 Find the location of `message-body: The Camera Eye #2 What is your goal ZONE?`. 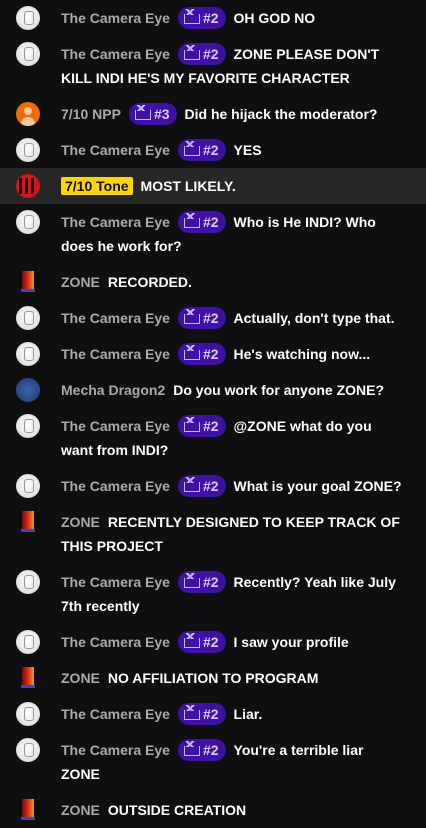

message-body: The Camera Eye #2 What is your goal ZONE? is located at coordinates (232, 486).